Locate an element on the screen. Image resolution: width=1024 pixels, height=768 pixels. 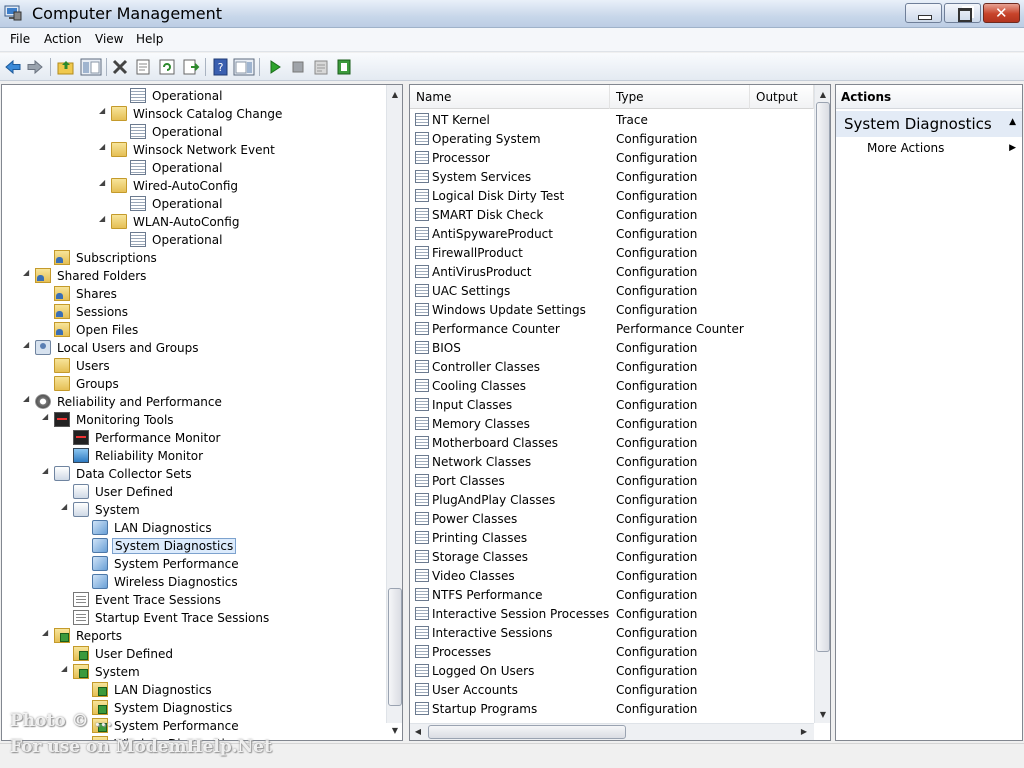
list-item-name: AntiSpywareProduct is located at coordinates (492, 234).